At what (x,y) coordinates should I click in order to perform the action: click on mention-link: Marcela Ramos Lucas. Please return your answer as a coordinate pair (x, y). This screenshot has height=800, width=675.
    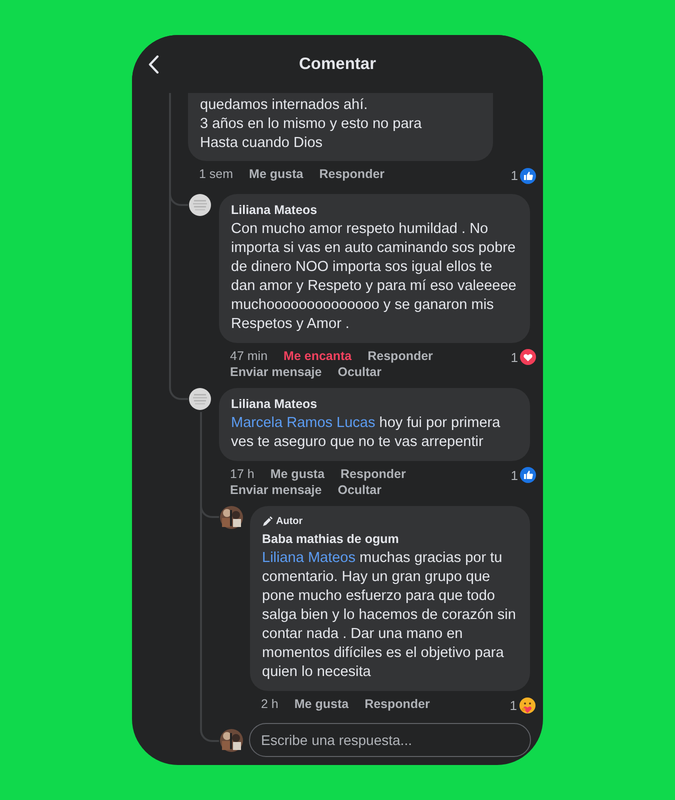
    Looking at the image, I should click on (303, 422).